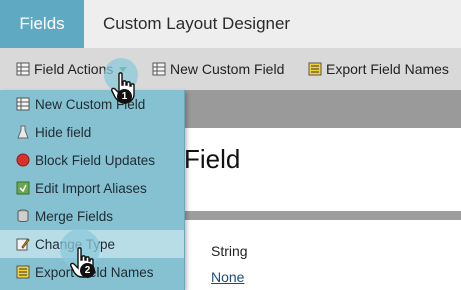  I want to click on export-field-names-label: Export Field Names, so click(387, 69).